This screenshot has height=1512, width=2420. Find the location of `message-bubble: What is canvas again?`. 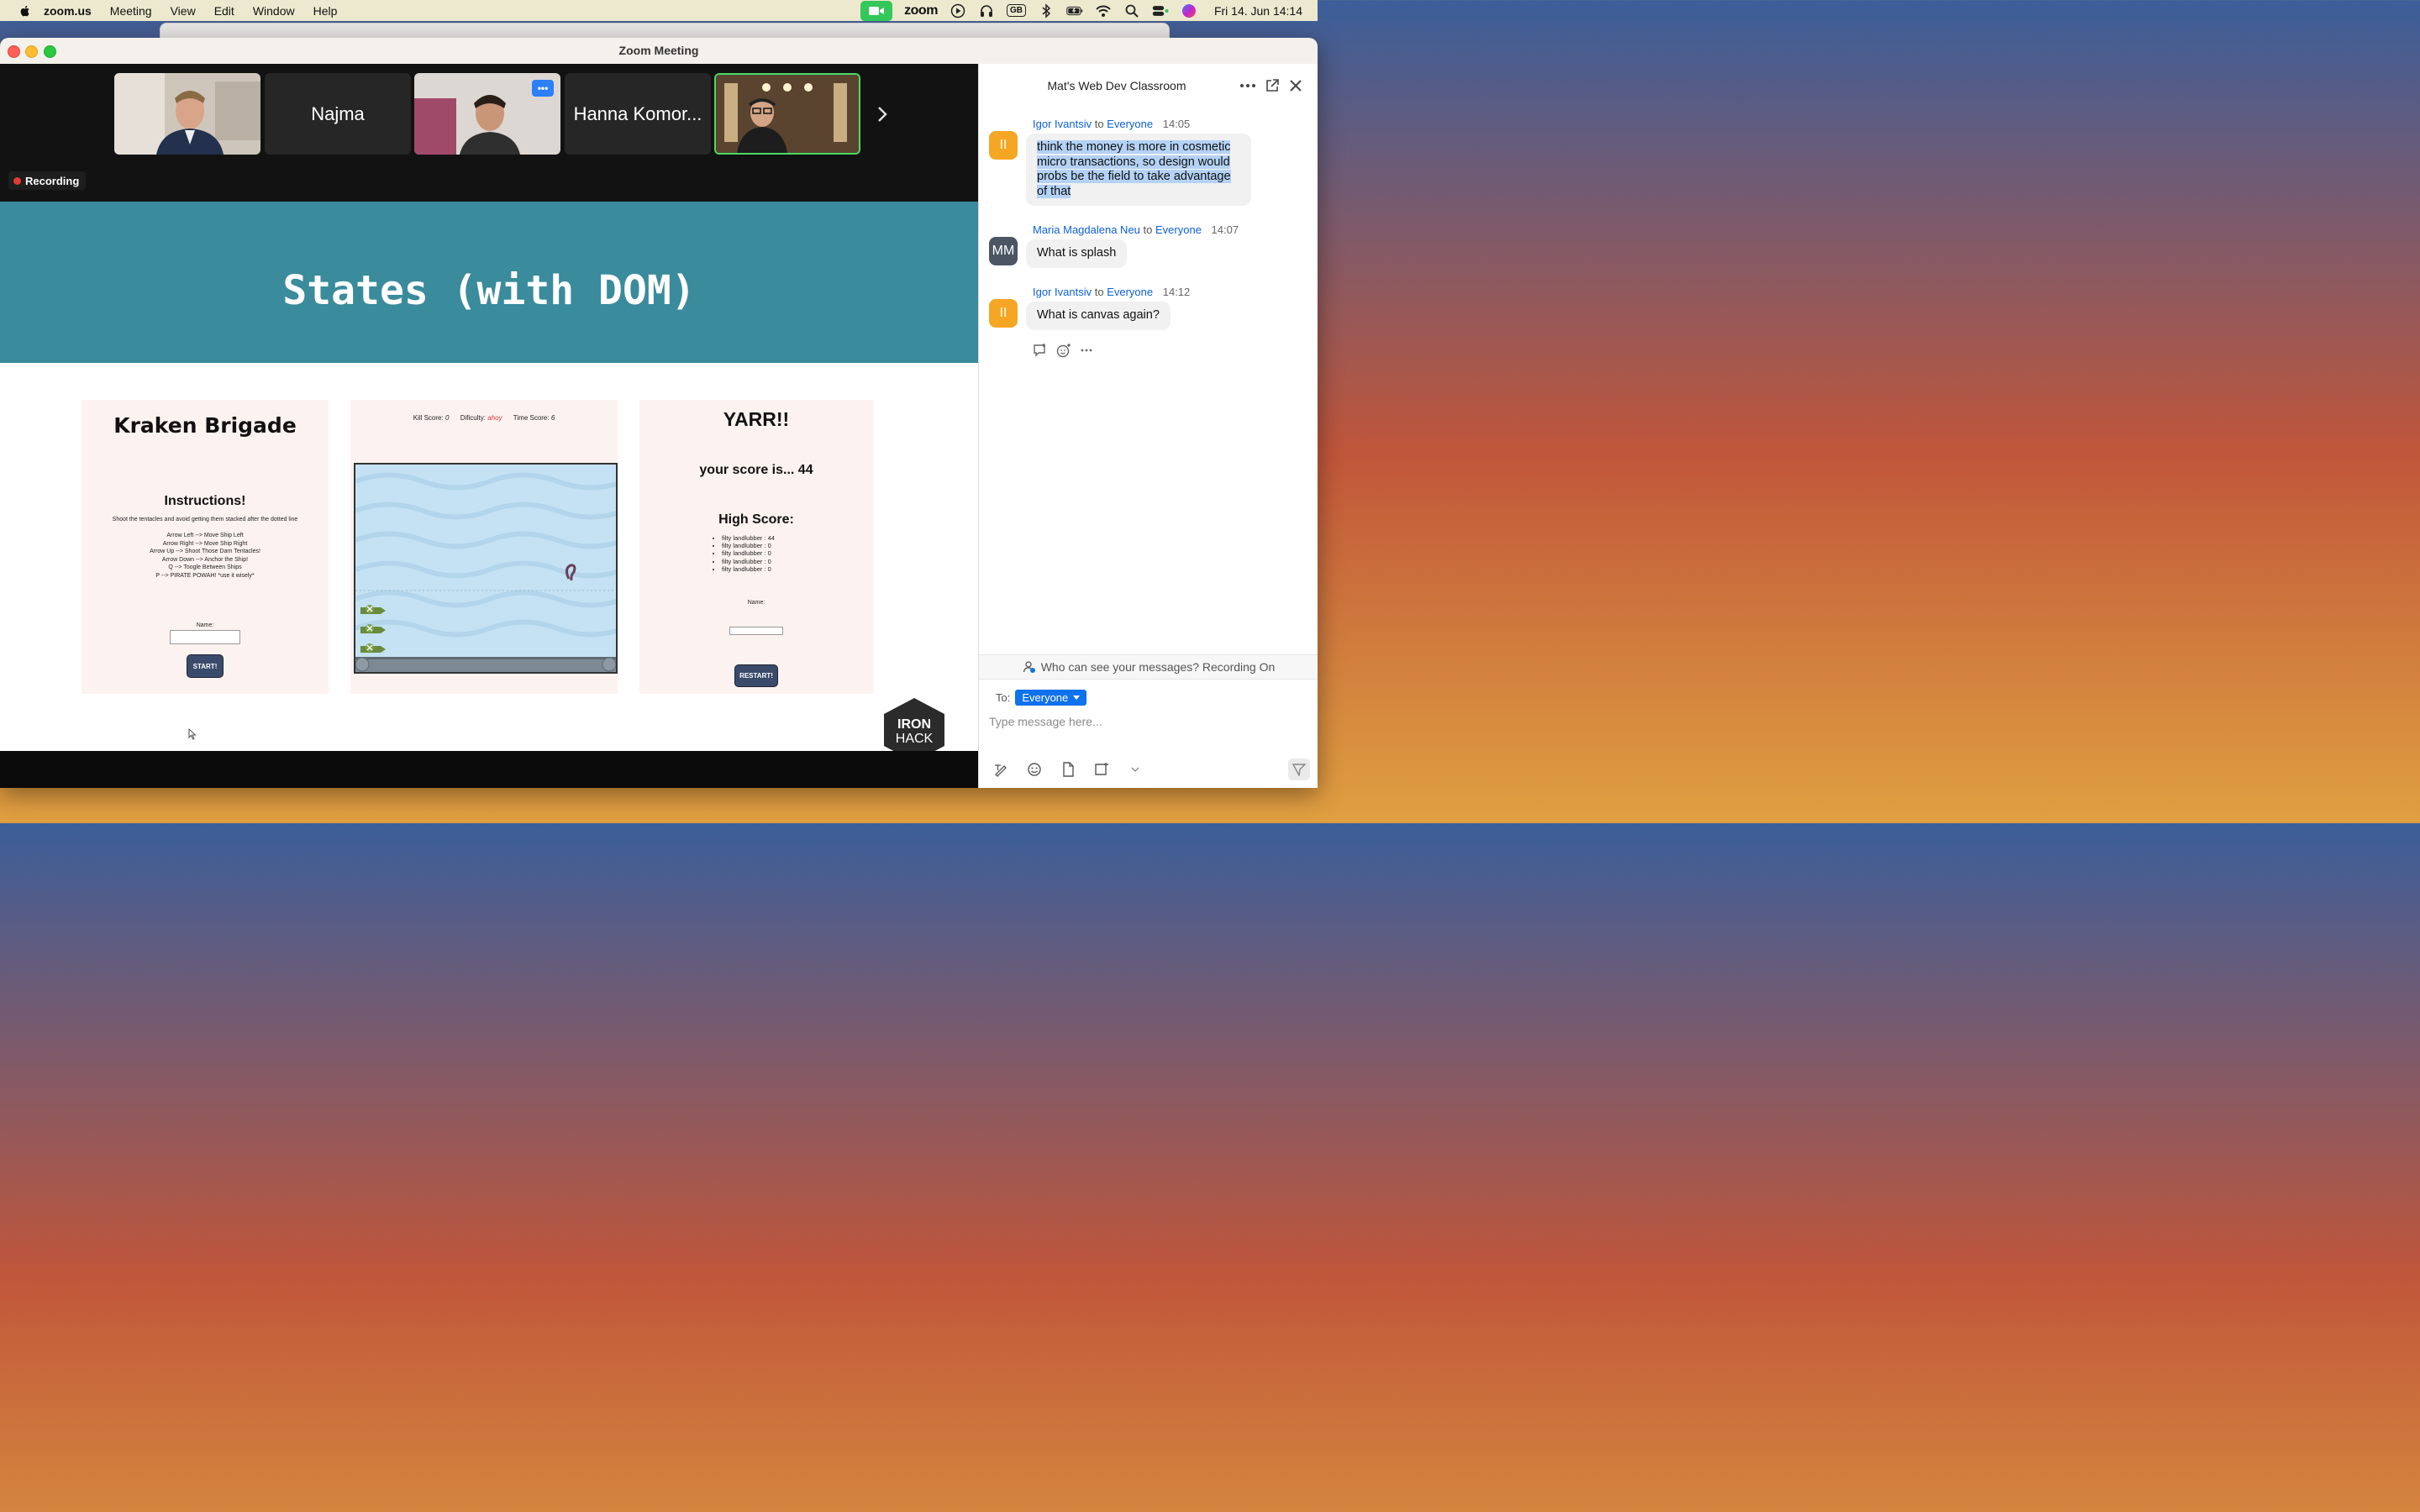

message-bubble: What is canvas again? is located at coordinates (1098, 316).